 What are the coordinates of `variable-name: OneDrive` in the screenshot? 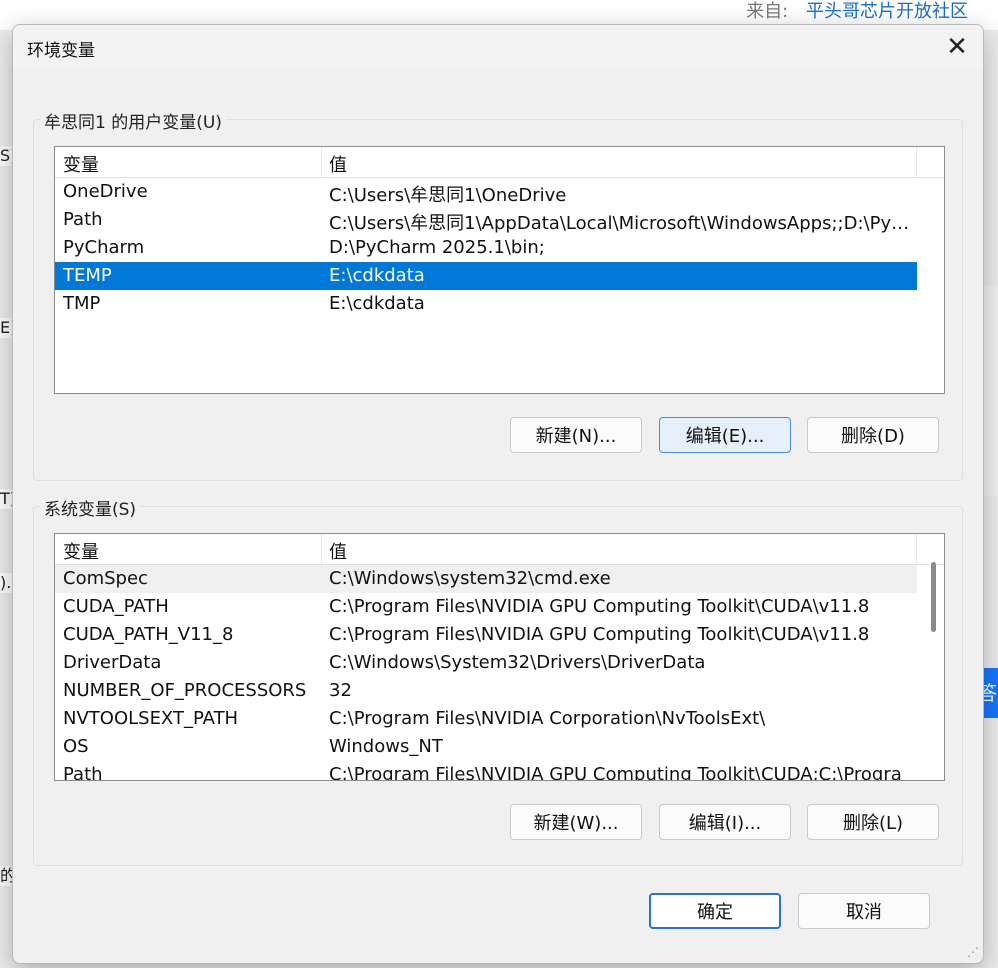 It's located at (105, 191).